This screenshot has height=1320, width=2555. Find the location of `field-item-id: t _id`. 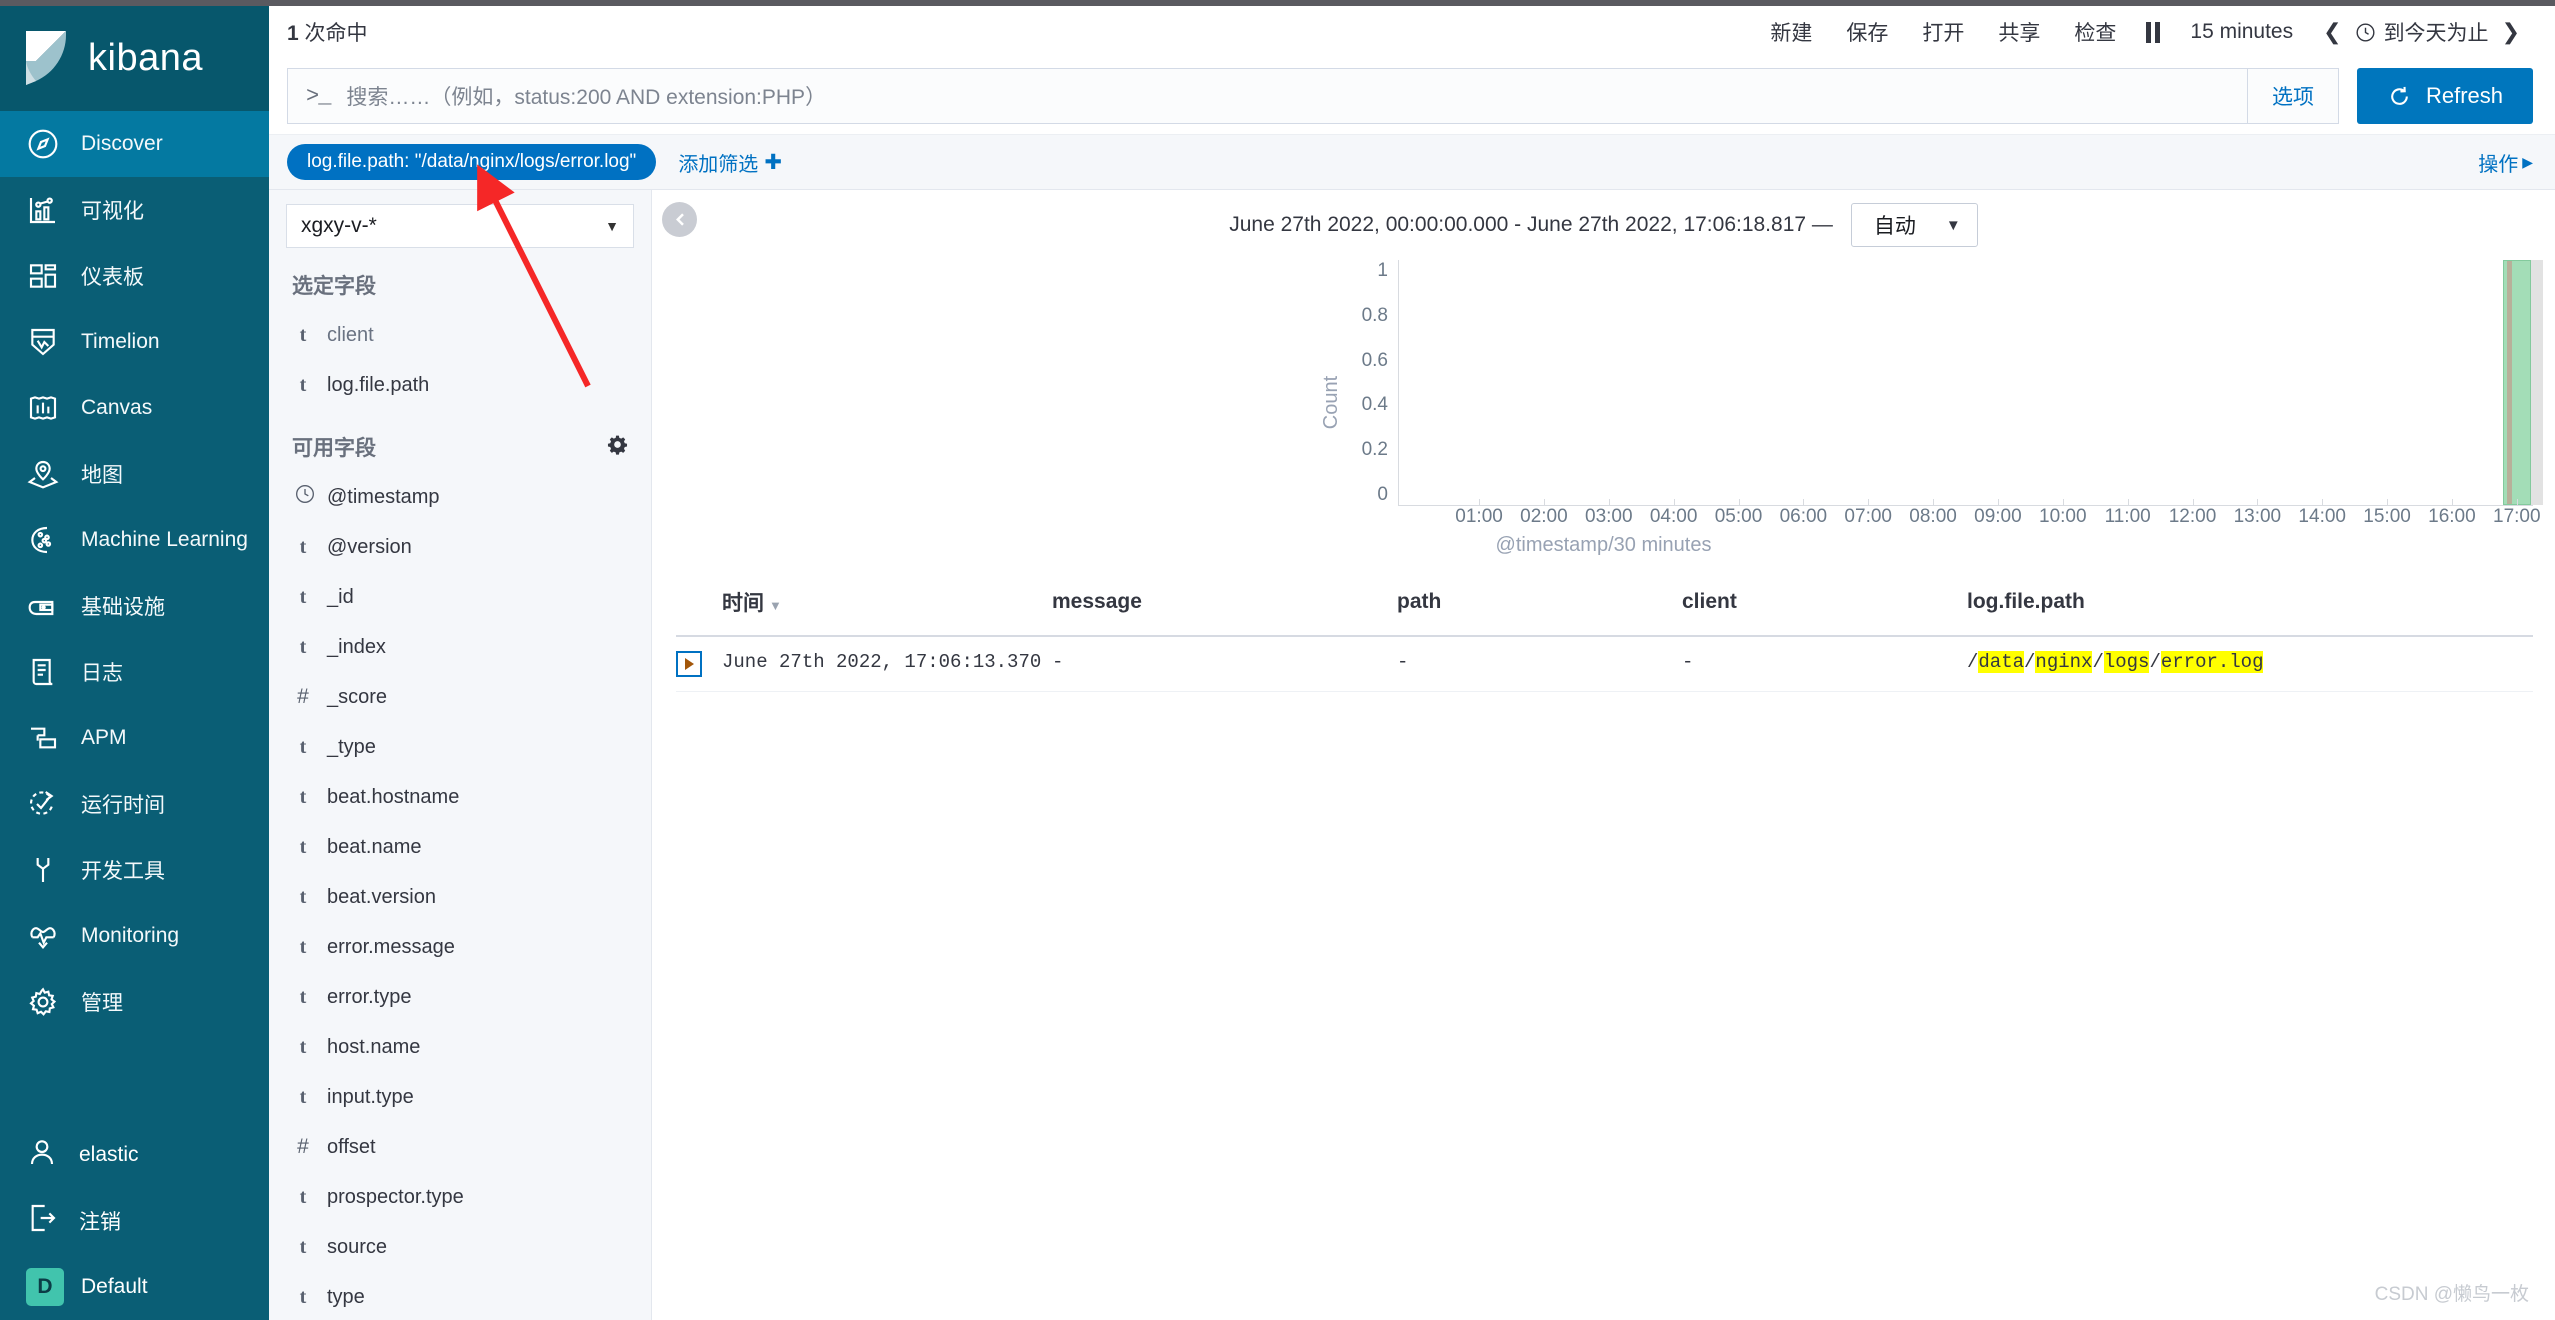

field-item-id: t _id is located at coordinates (460, 597).